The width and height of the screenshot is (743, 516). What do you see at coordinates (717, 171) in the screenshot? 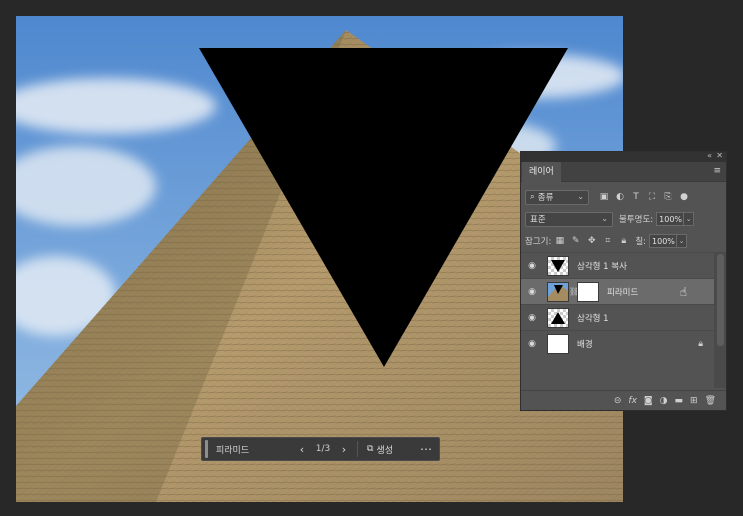
I see `panel-menu-icon: ≡` at bounding box center [717, 171].